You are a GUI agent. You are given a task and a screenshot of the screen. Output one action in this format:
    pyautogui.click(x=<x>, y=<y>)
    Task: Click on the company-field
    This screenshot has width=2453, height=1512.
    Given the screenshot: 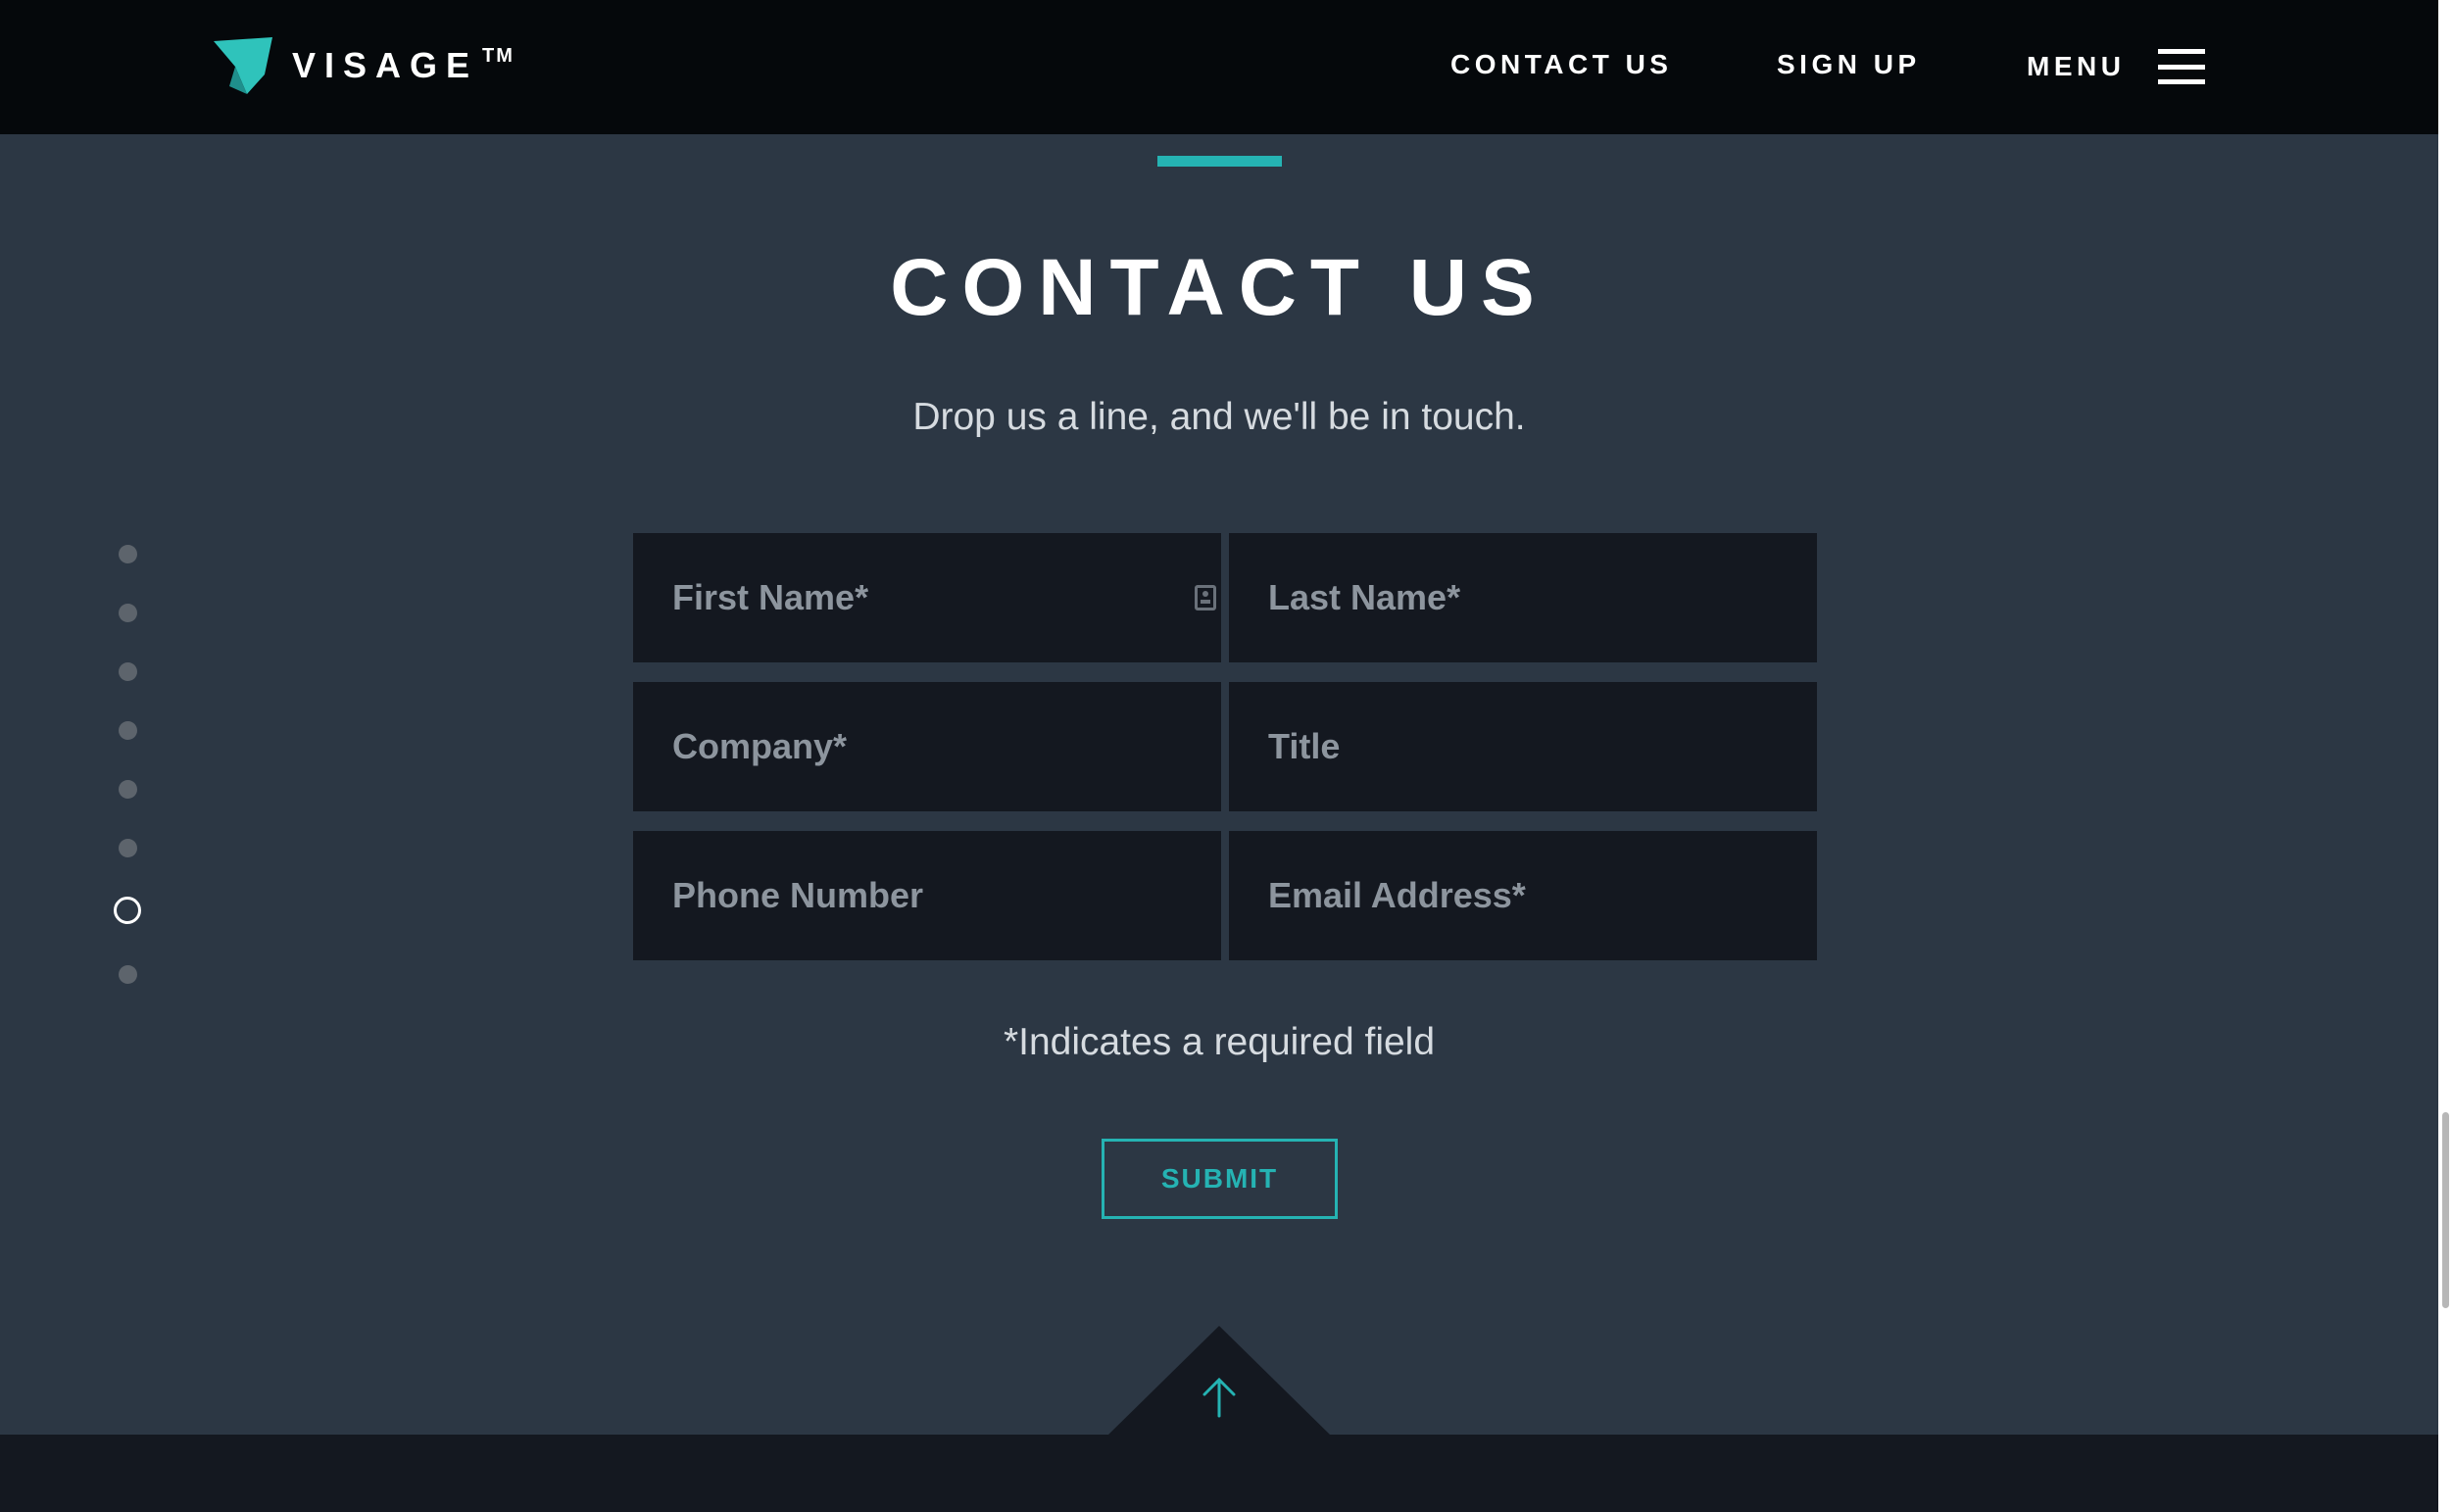 What is the action you would take?
    pyautogui.click(x=927, y=747)
    